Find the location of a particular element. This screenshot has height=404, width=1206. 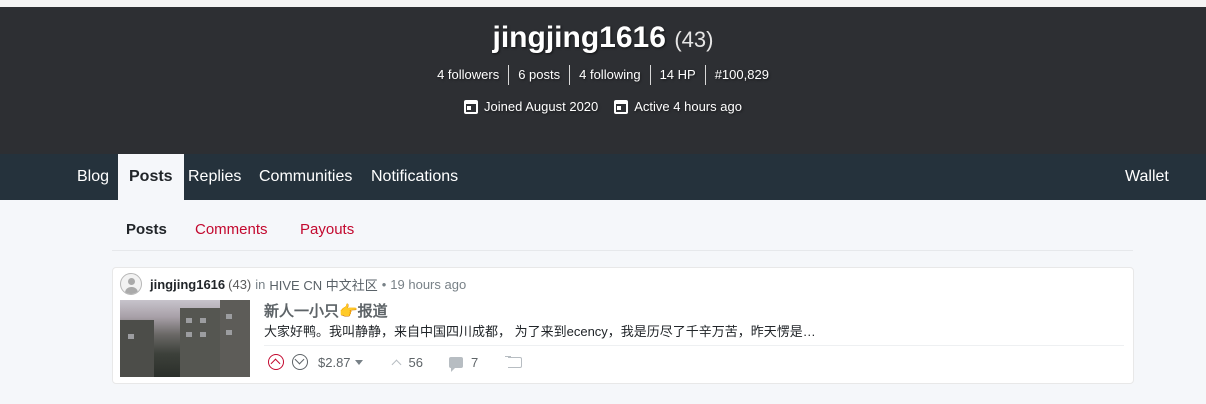

tab-replies: Replies is located at coordinates (214, 177).